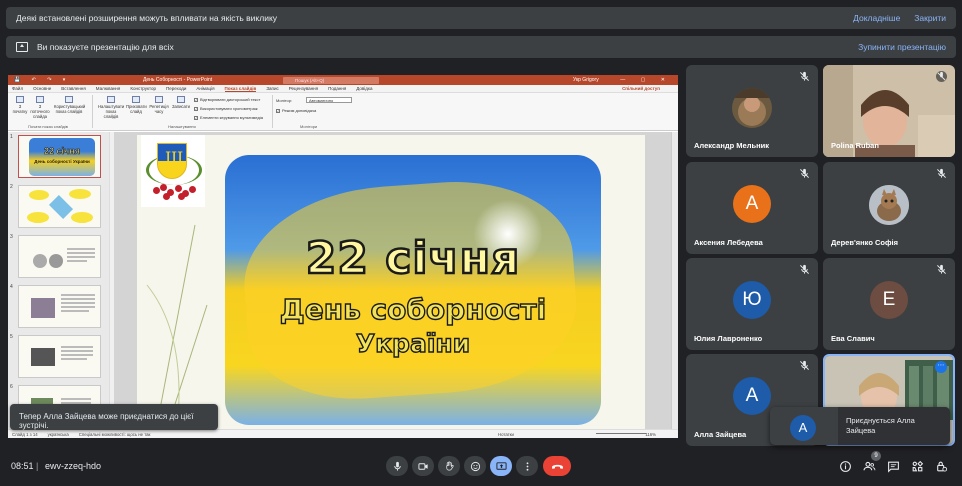  I want to click on status-accessibility: Спеціальні можливості: щось не так, so click(114, 434).